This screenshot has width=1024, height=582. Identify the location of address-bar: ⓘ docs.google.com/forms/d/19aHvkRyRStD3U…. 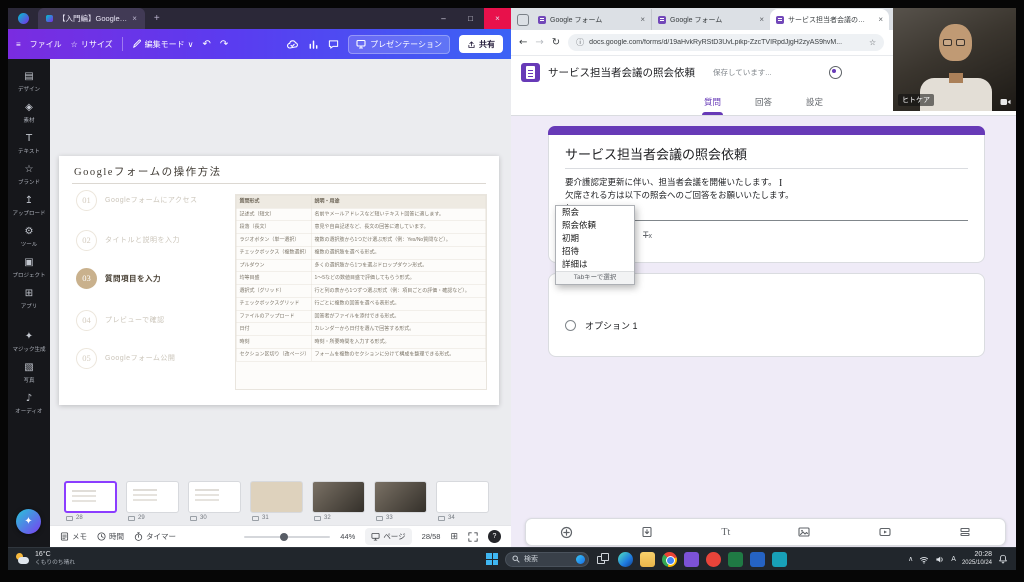
(726, 42).